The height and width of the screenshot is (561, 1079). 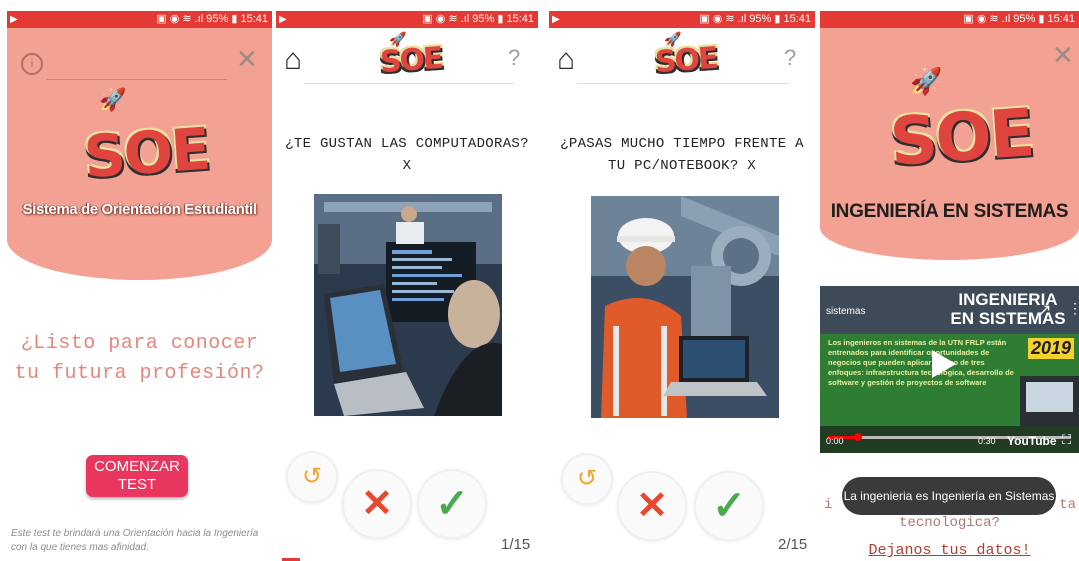 What do you see at coordinates (407, 166) in the screenshot?
I see `question-line-2: X` at bounding box center [407, 166].